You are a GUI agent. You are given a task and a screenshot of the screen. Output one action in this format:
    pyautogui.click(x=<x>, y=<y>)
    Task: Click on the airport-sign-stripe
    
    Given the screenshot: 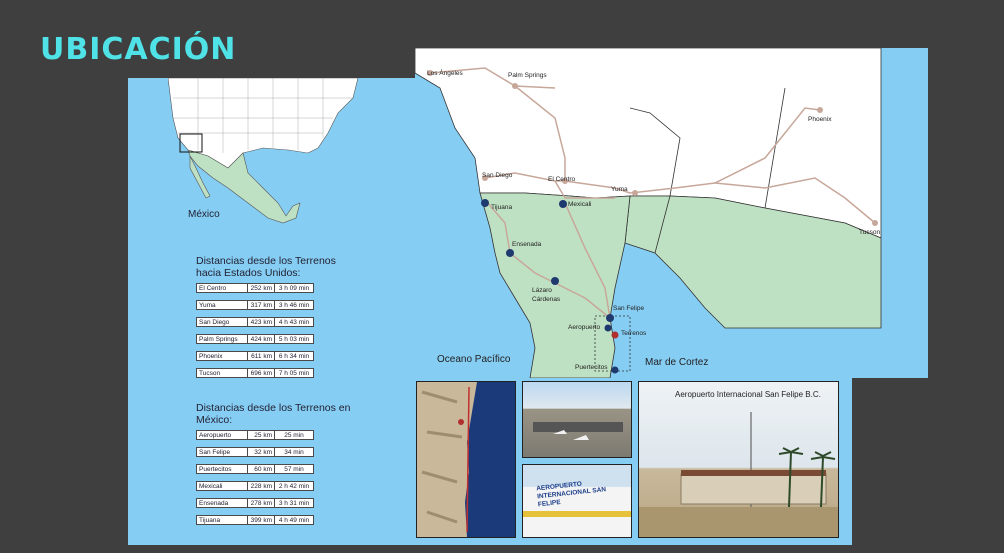 What is the action you would take?
    pyautogui.click(x=577, y=514)
    